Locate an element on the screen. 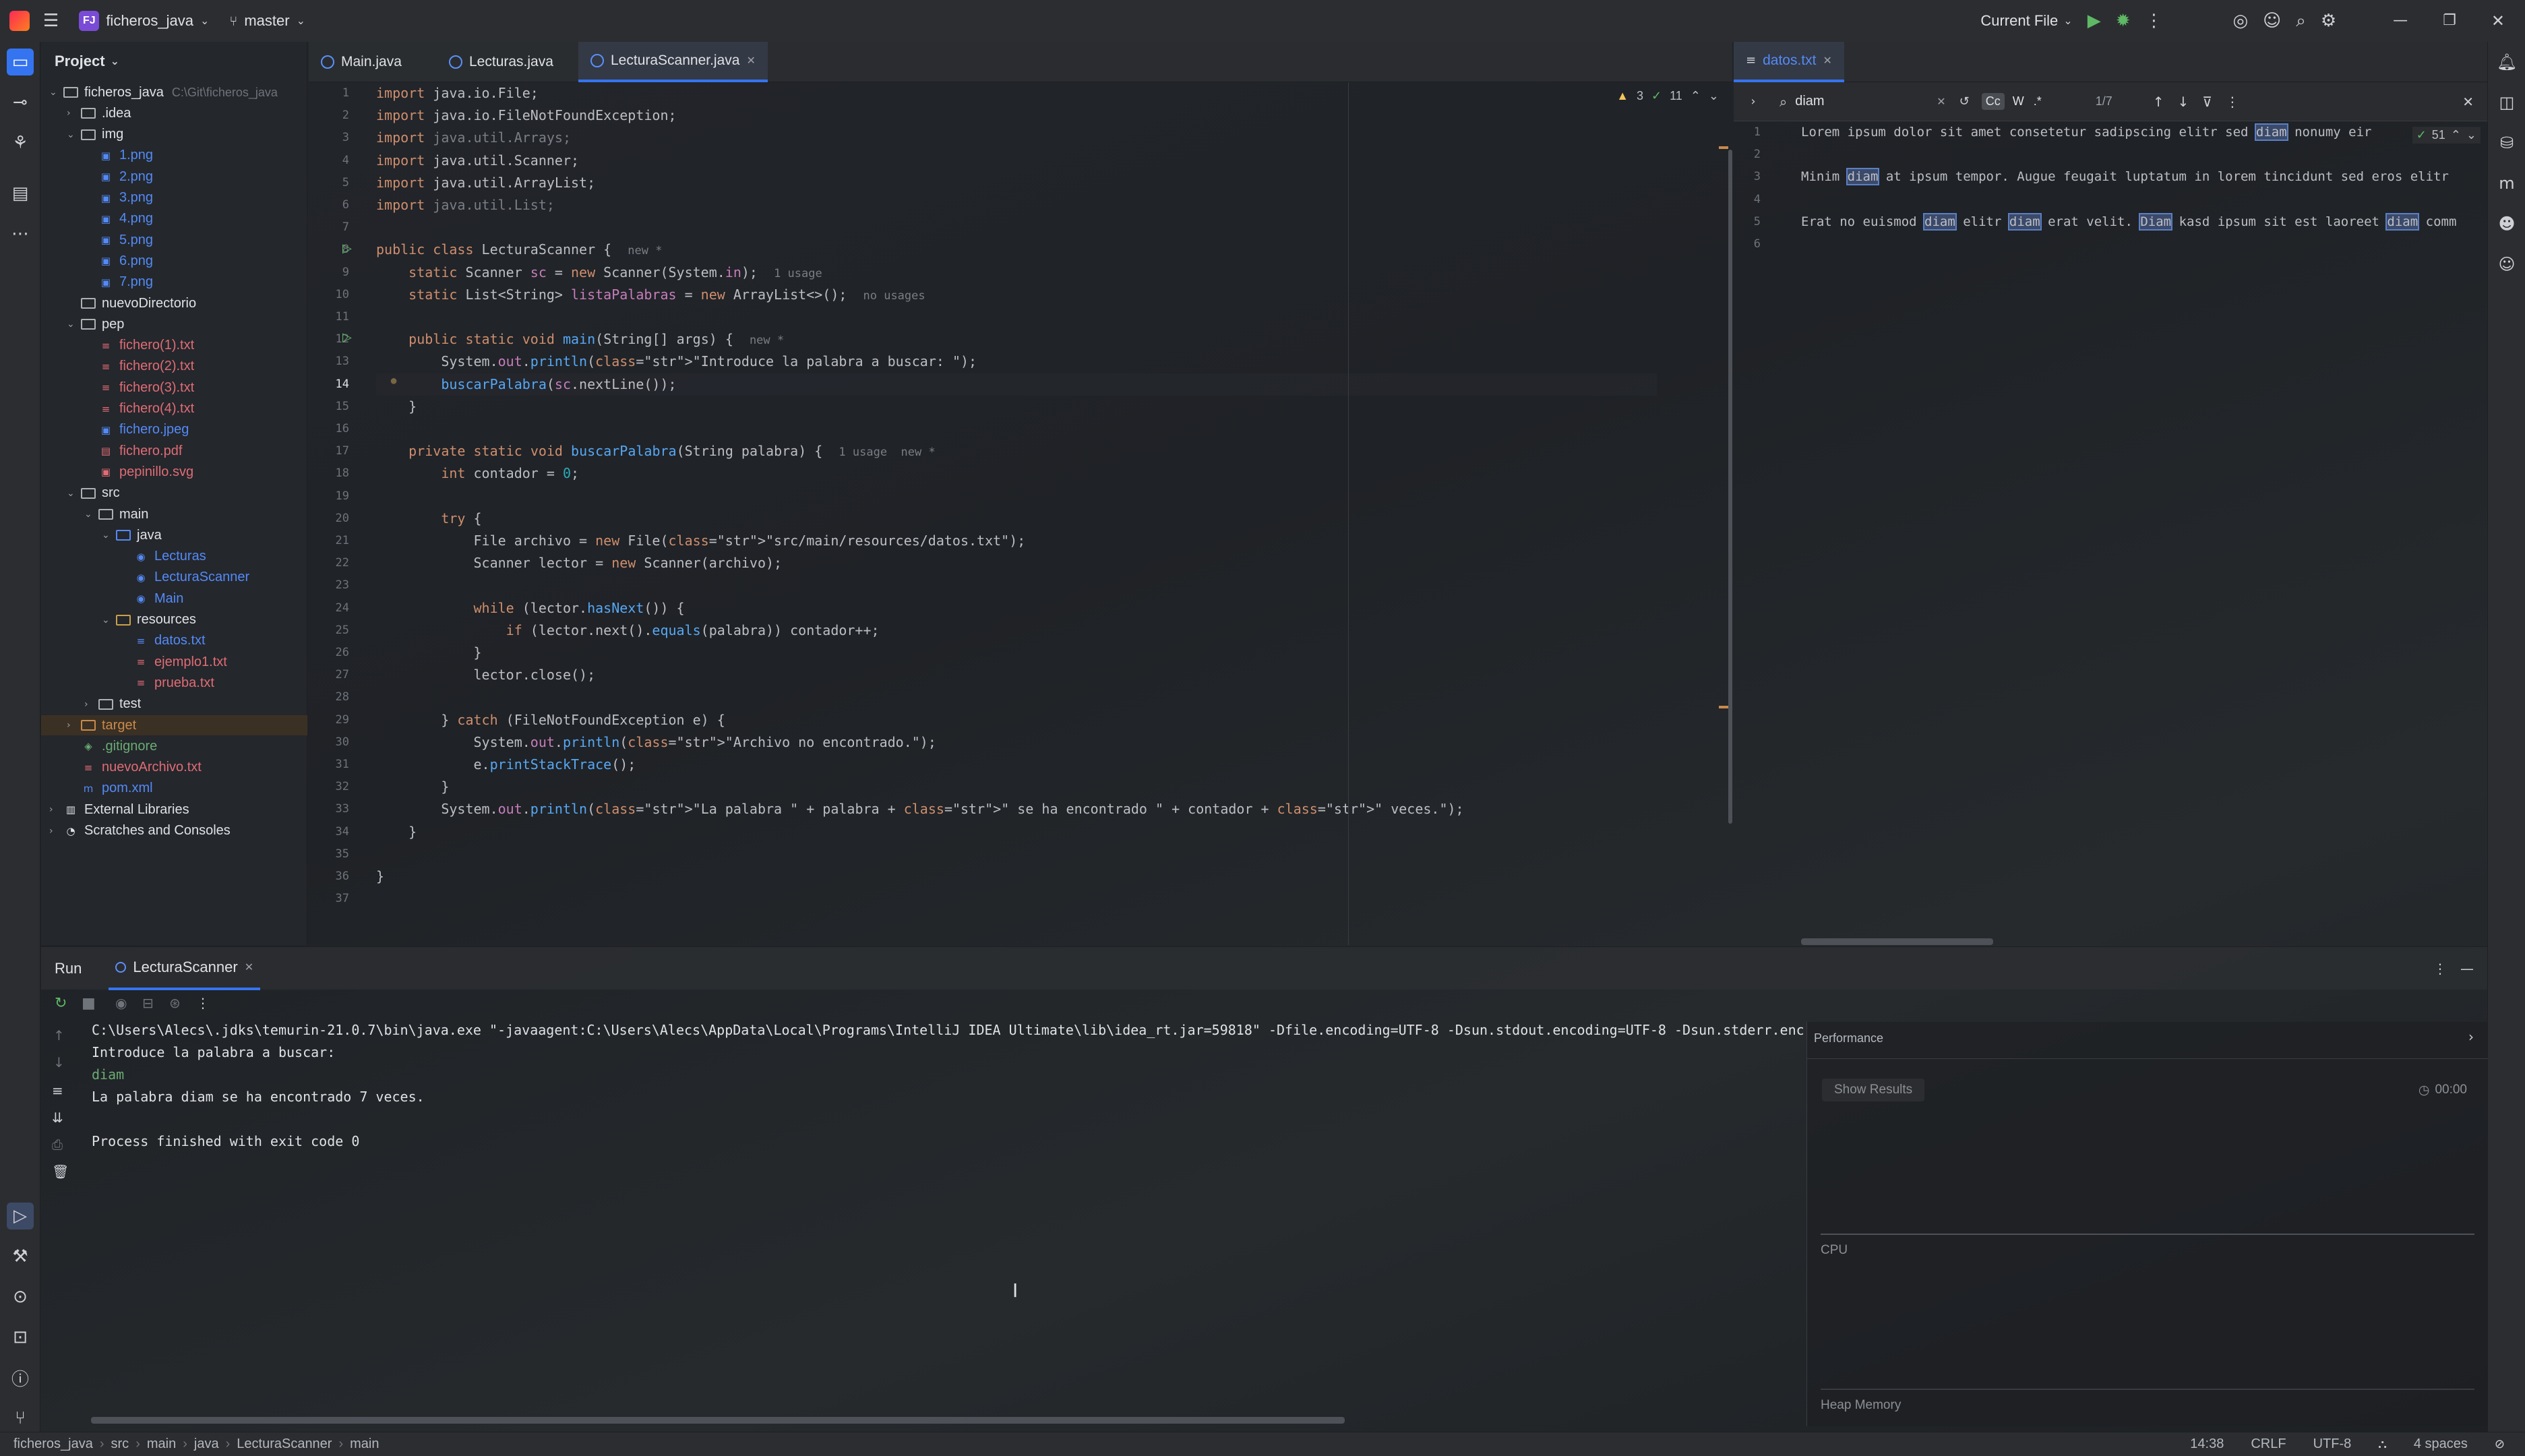 This screenshot has height=1456, width=2525. caret-position: 14:38 is located at coordinates (2207, 1444).